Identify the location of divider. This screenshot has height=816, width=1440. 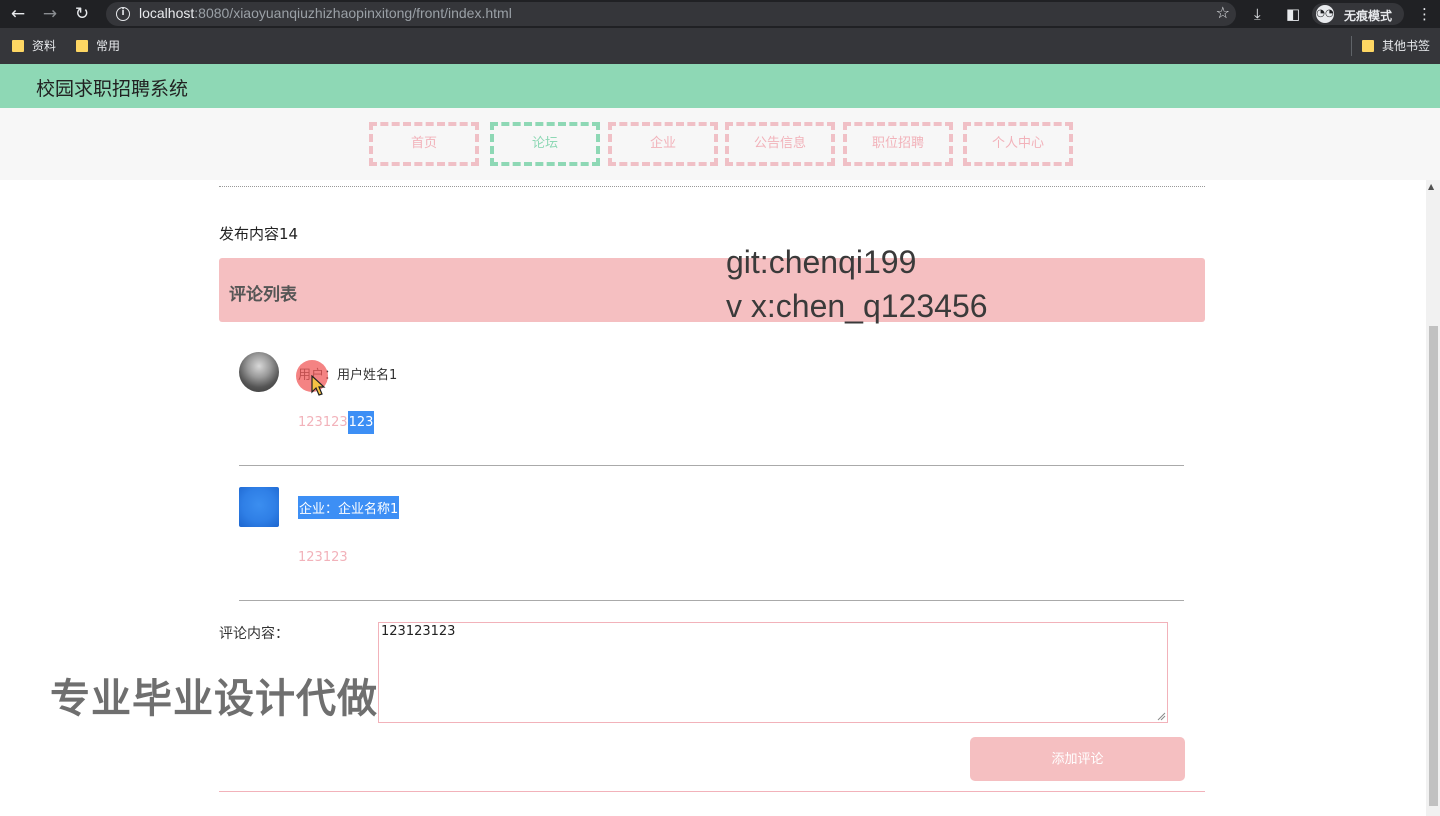
(712, 186).